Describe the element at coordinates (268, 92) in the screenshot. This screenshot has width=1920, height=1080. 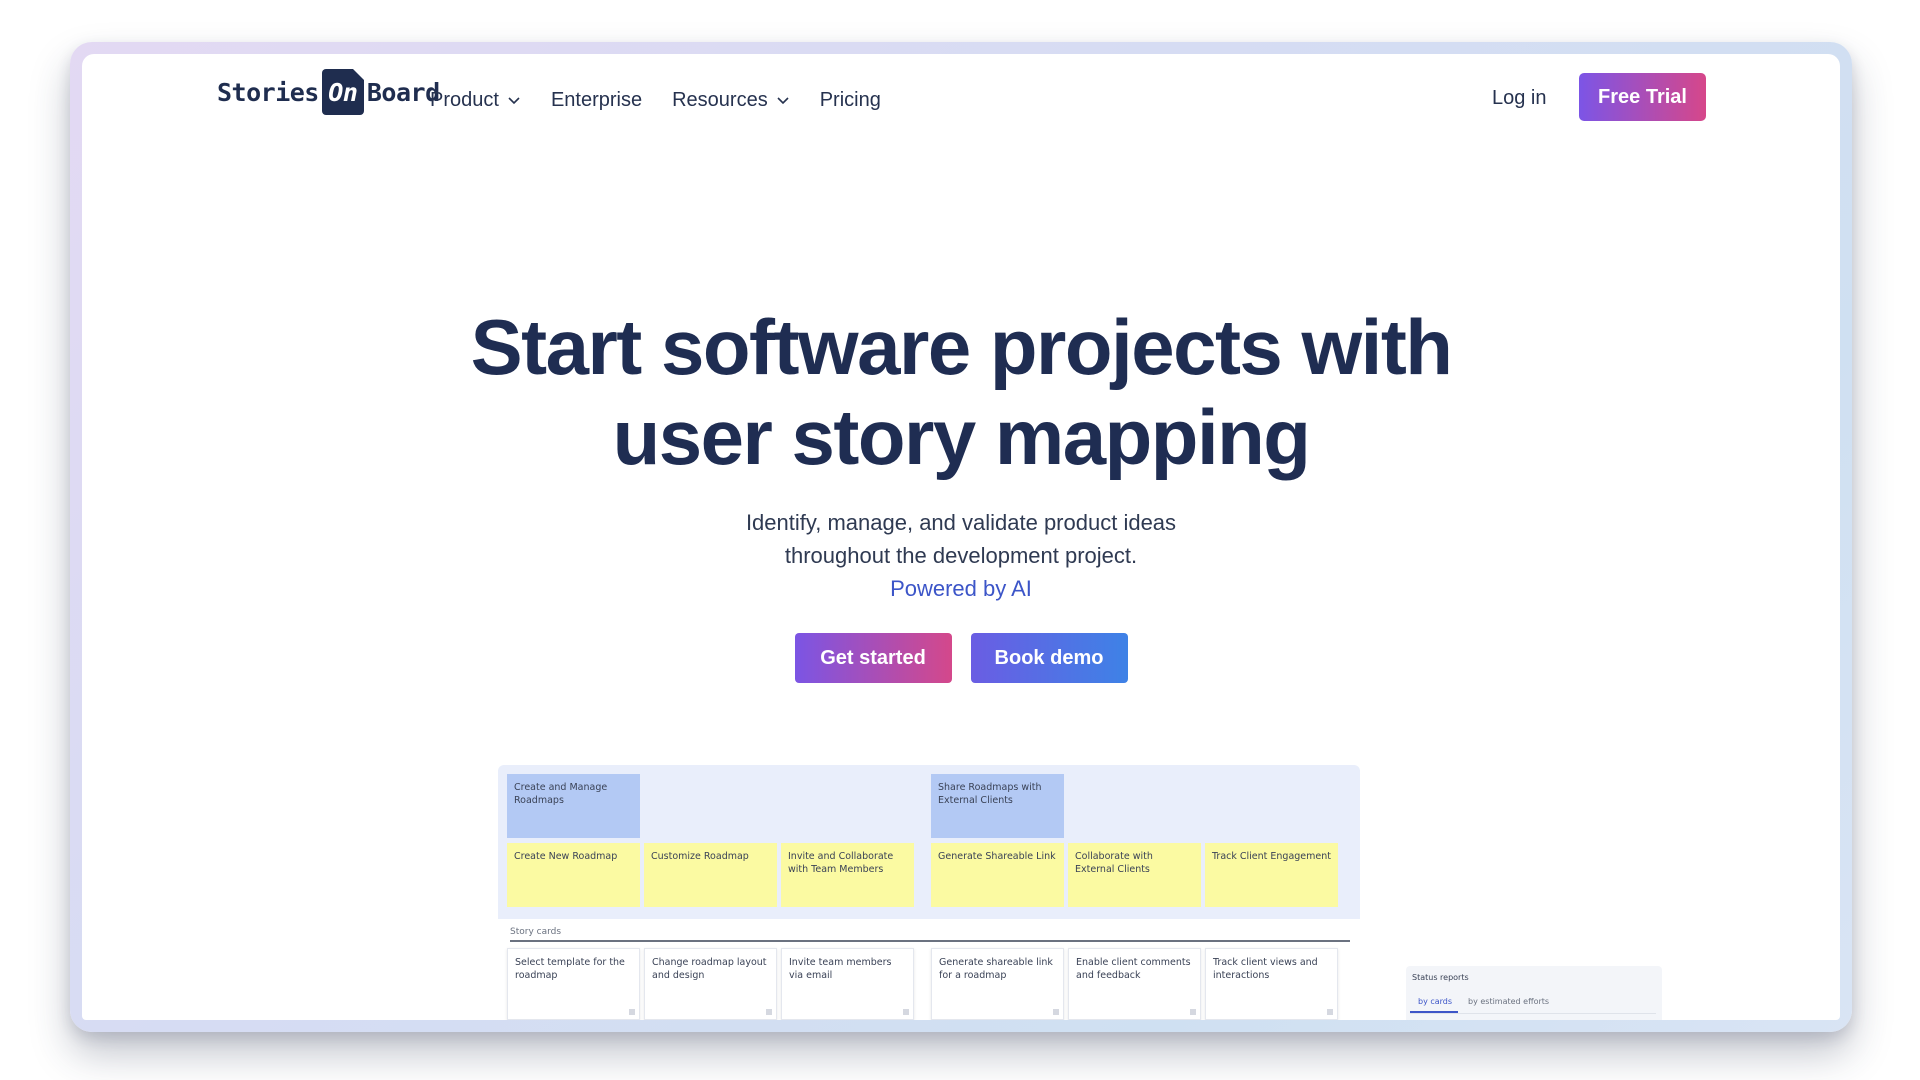
I see `logo-text-stories: Stories` at that location.